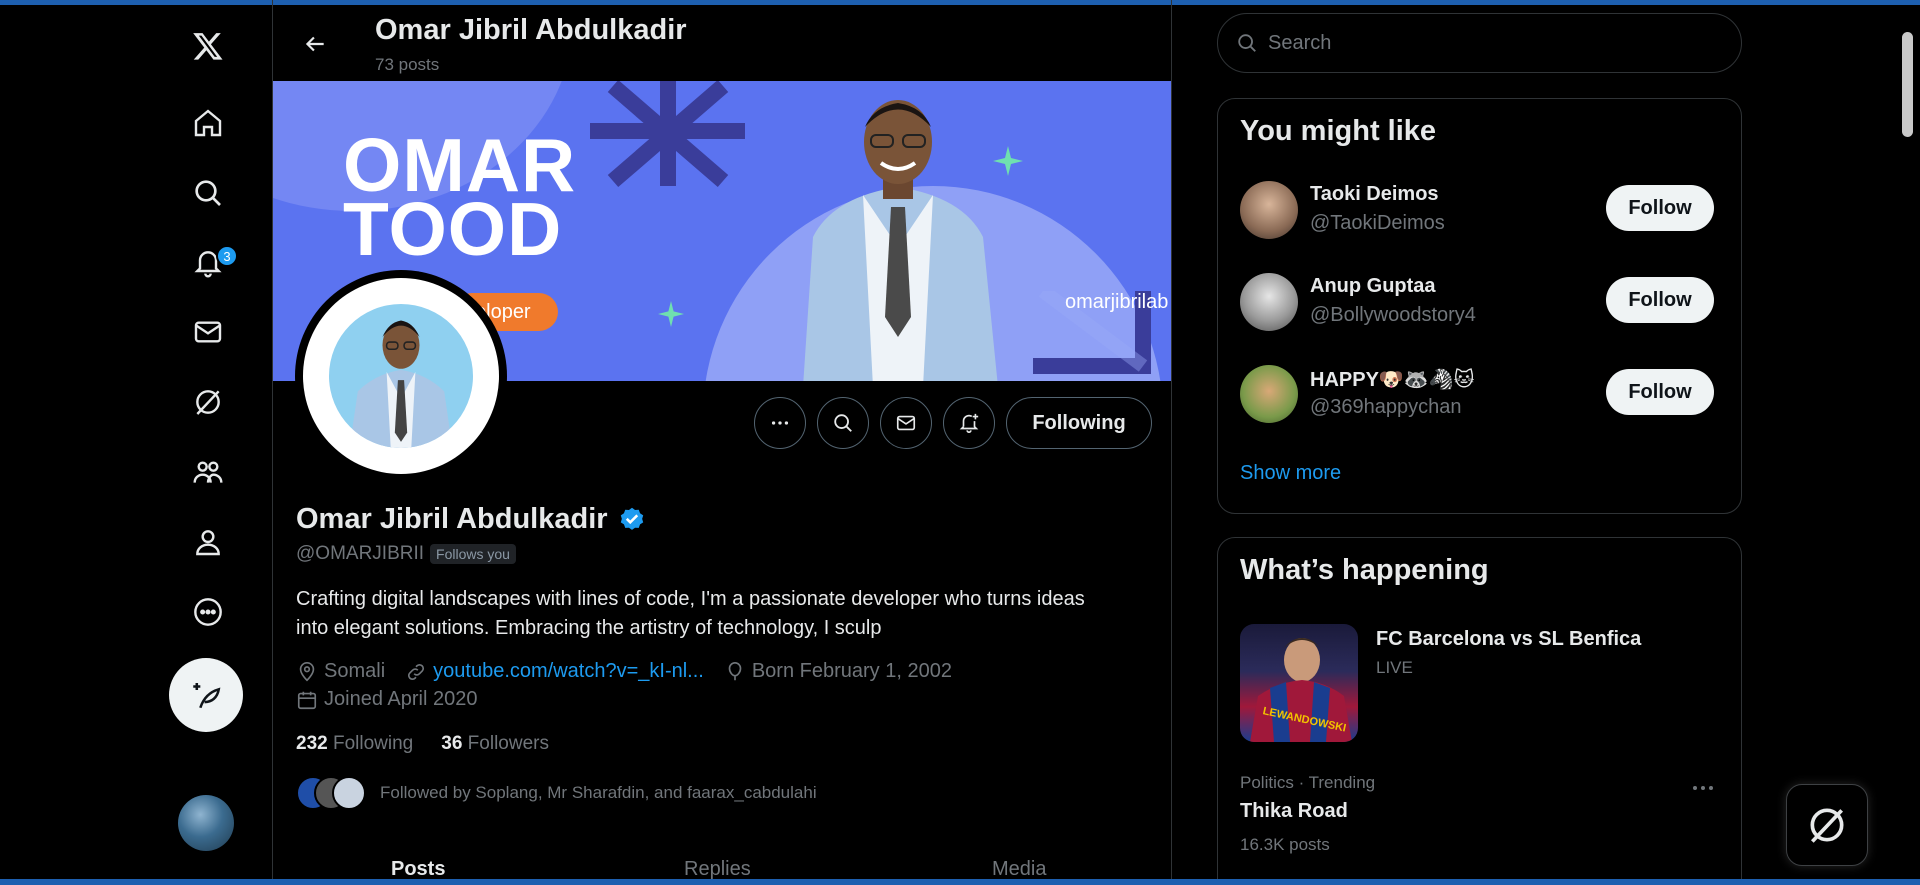 The width and height of the screenshot is (1920, 885). I want to click on avatar-ring, so click(401, 376).